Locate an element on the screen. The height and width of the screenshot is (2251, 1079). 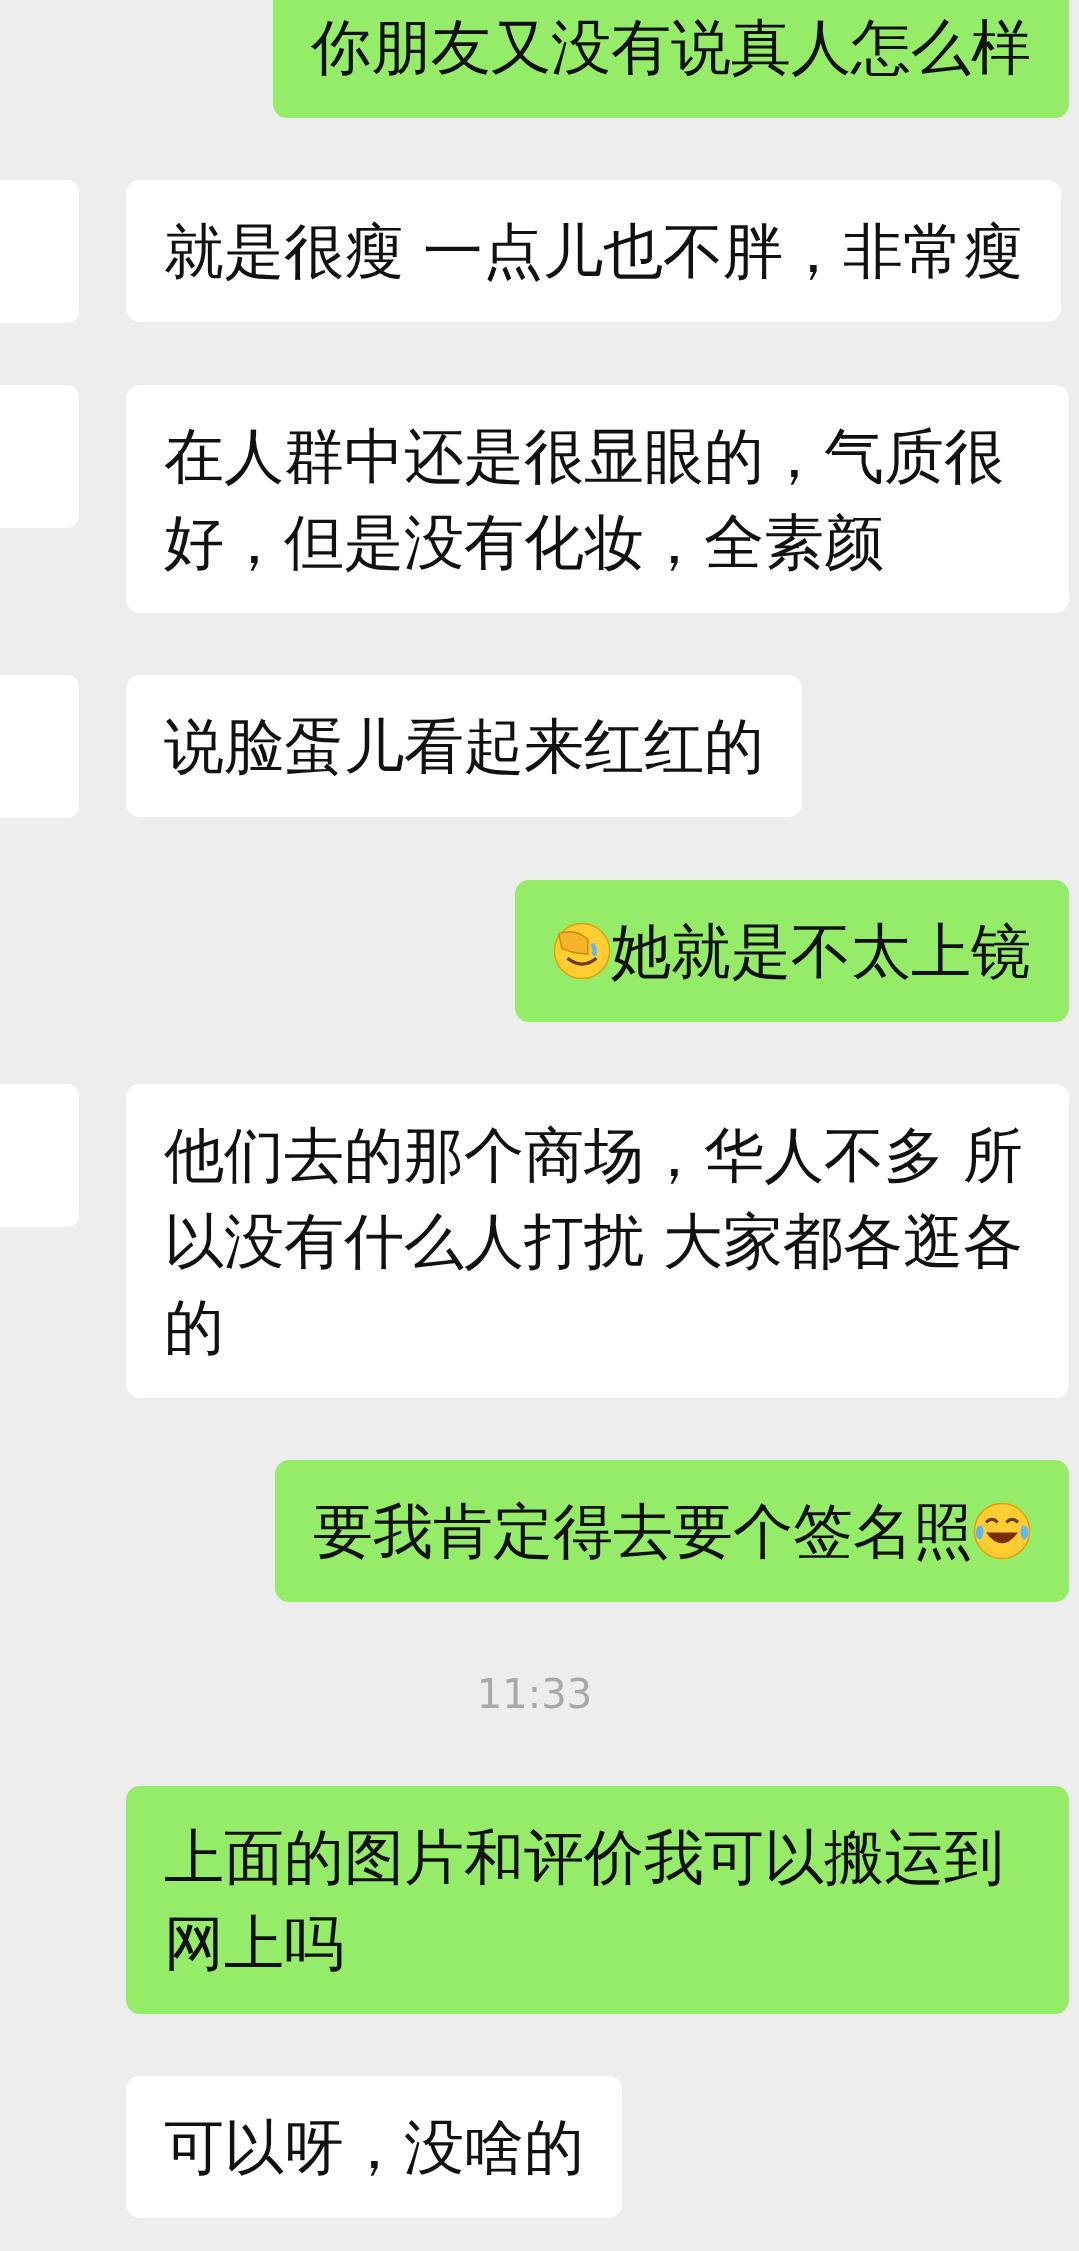
received-message: 他们去的那个商场，华人不多 所以没有什么人打扰 大家都各逛各的 is located at coordinates (597, 1241).